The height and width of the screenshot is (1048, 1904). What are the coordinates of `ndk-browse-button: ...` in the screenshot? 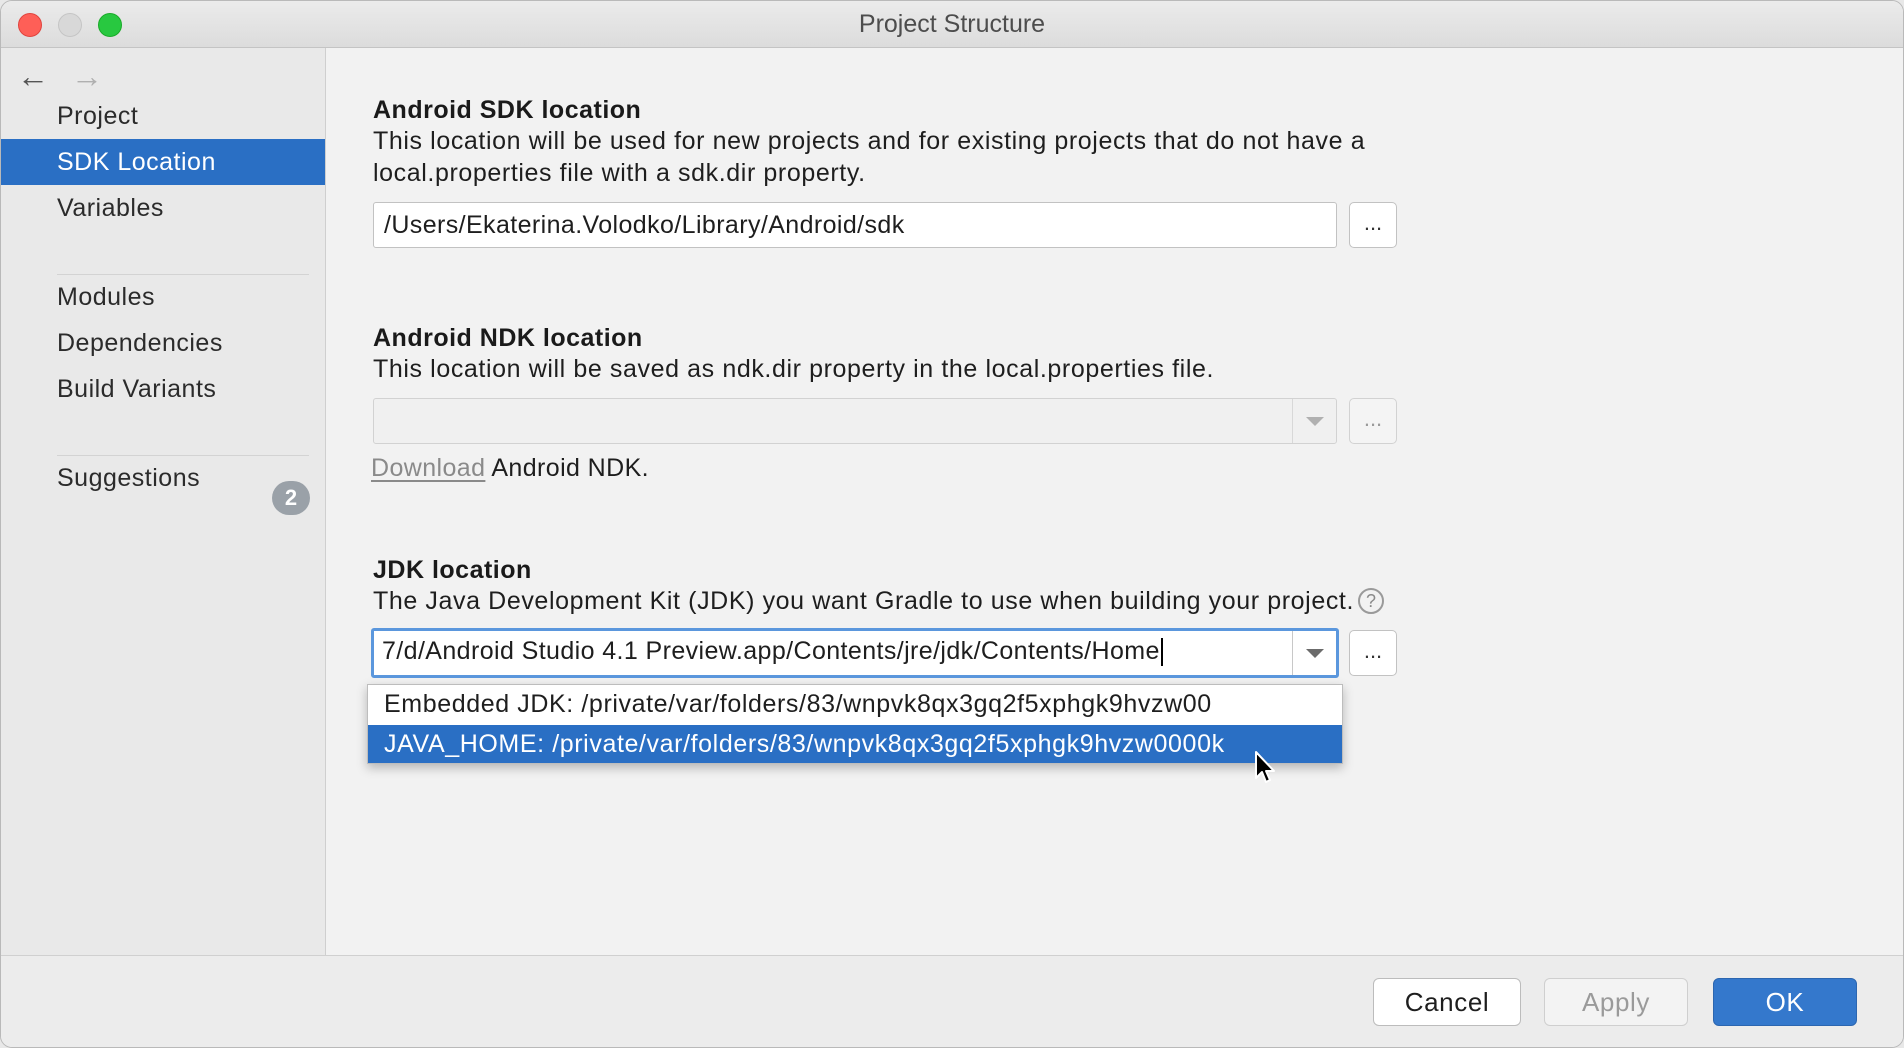 It's located at (1373, 421).